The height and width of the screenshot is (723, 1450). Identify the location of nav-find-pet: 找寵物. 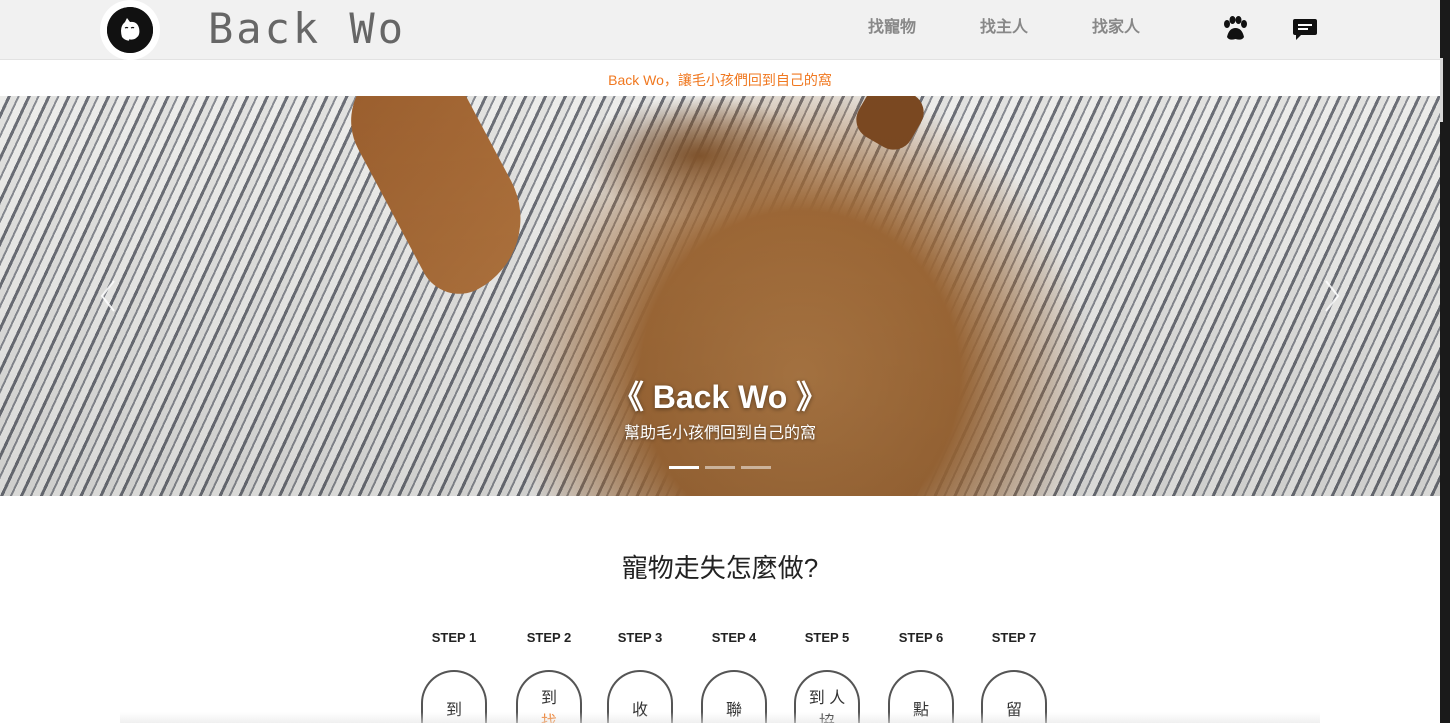
(892, 28).